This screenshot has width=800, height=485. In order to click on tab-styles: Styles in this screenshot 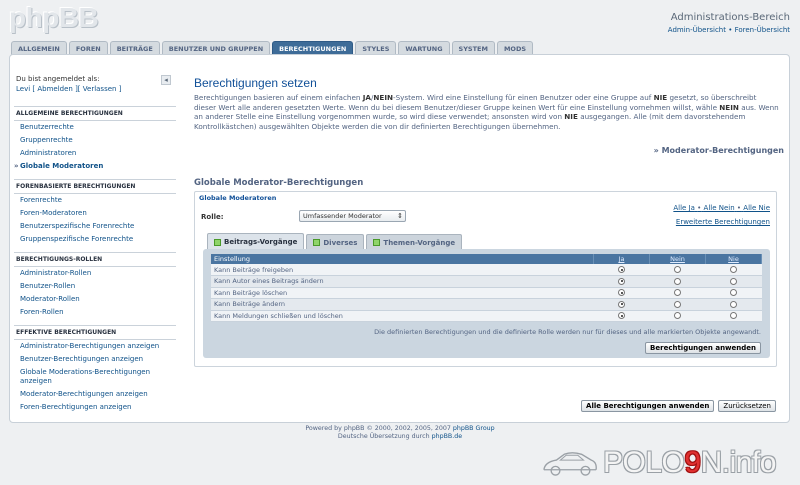, I will do `click(376, 48)`.